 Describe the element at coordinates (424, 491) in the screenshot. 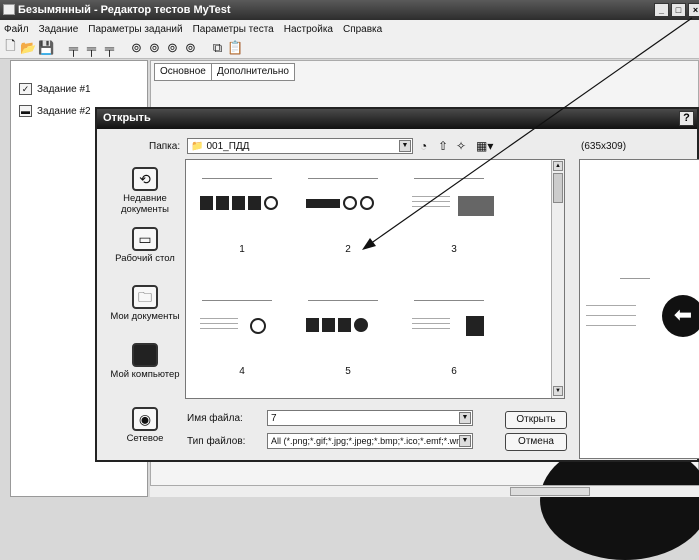

I see `horizontal-scrollbar` at that location.